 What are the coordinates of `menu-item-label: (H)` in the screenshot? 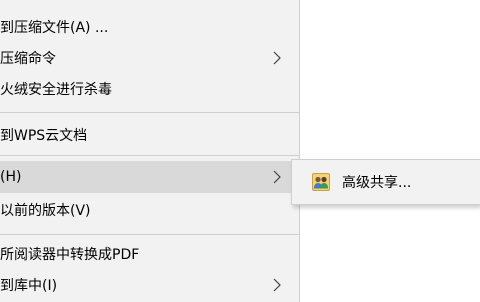 It's located at (11, 177).